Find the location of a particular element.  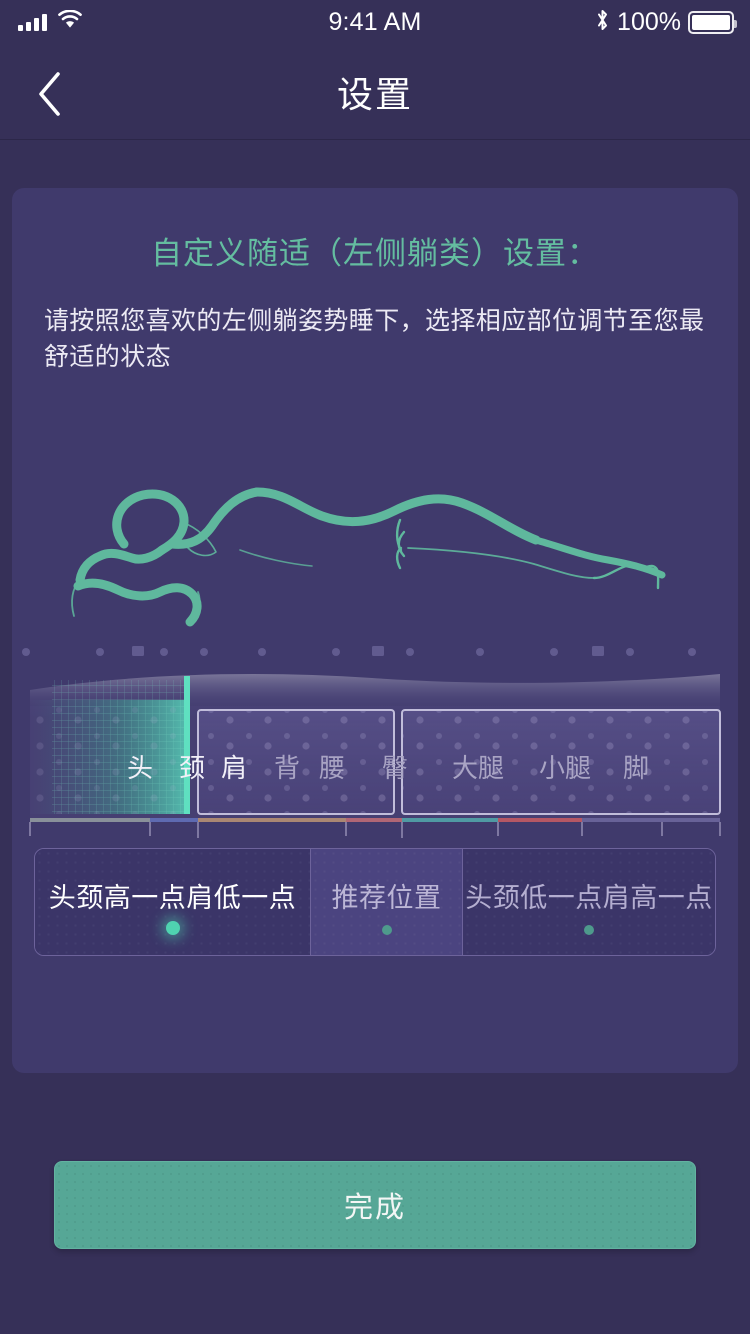

status-bar: 9:41 AM 100% is located at coordinates (375, 22).